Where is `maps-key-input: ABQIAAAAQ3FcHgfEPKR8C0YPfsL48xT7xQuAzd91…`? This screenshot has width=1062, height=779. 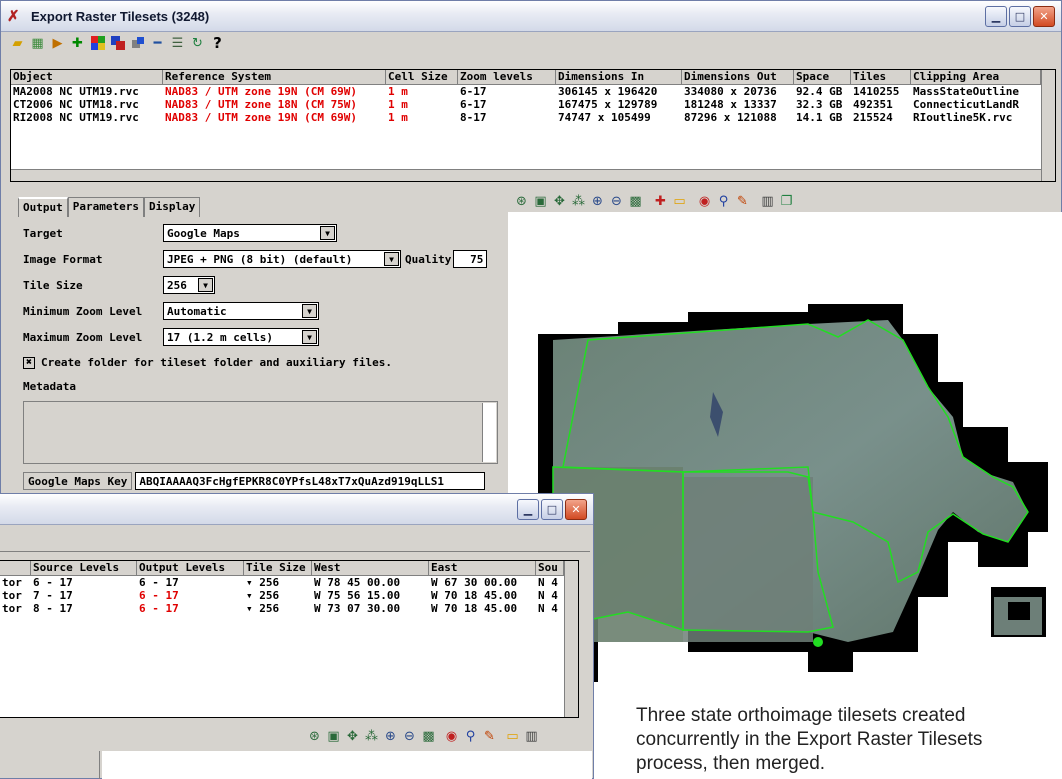 maps-key-input: ABQIAAAAQ3FcHgfEPKR8C0YPfsL48xT7xQuAzd91… is located at coordinates (310, 481).